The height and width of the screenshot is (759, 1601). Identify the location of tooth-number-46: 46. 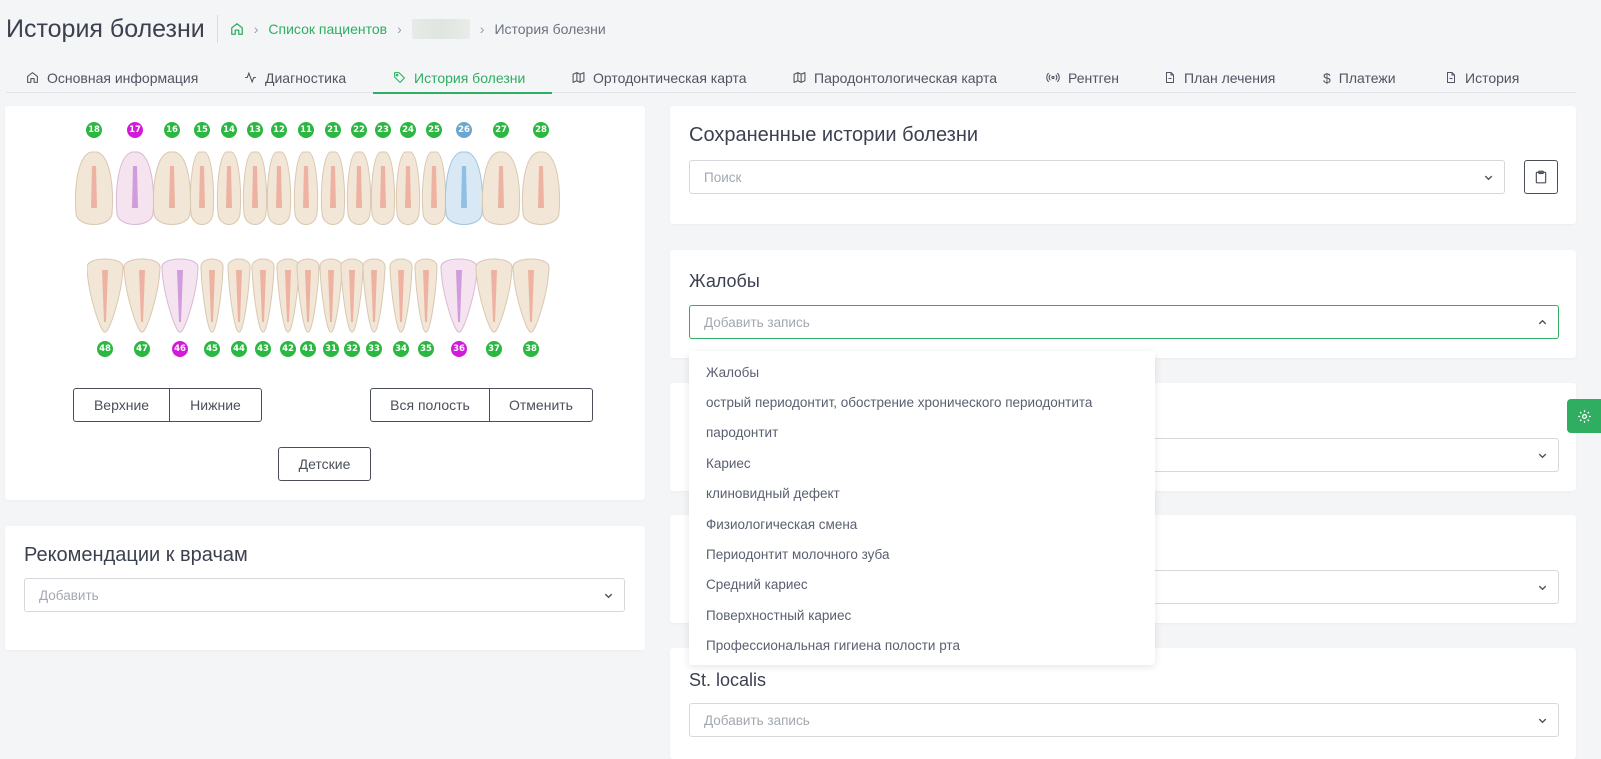
(180, 349).